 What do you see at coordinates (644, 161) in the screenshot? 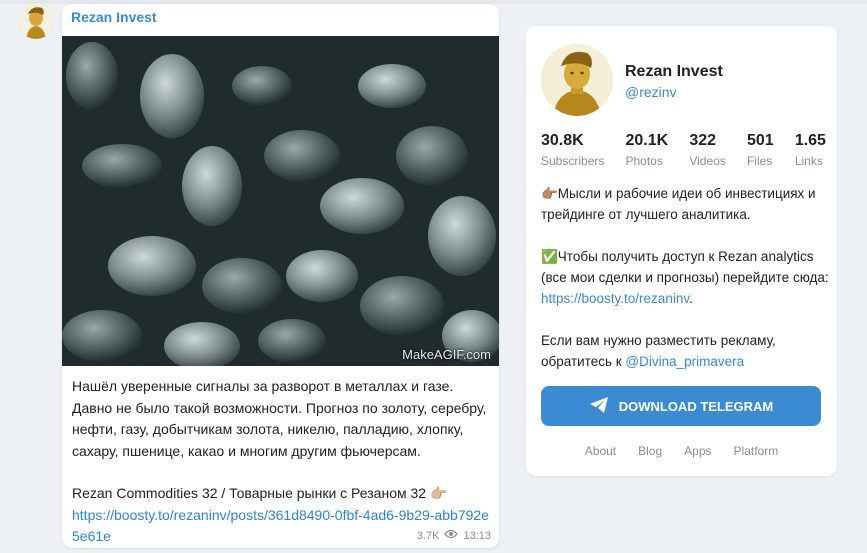
I see `stat-label: Photos` at bounding box center [644, 161].